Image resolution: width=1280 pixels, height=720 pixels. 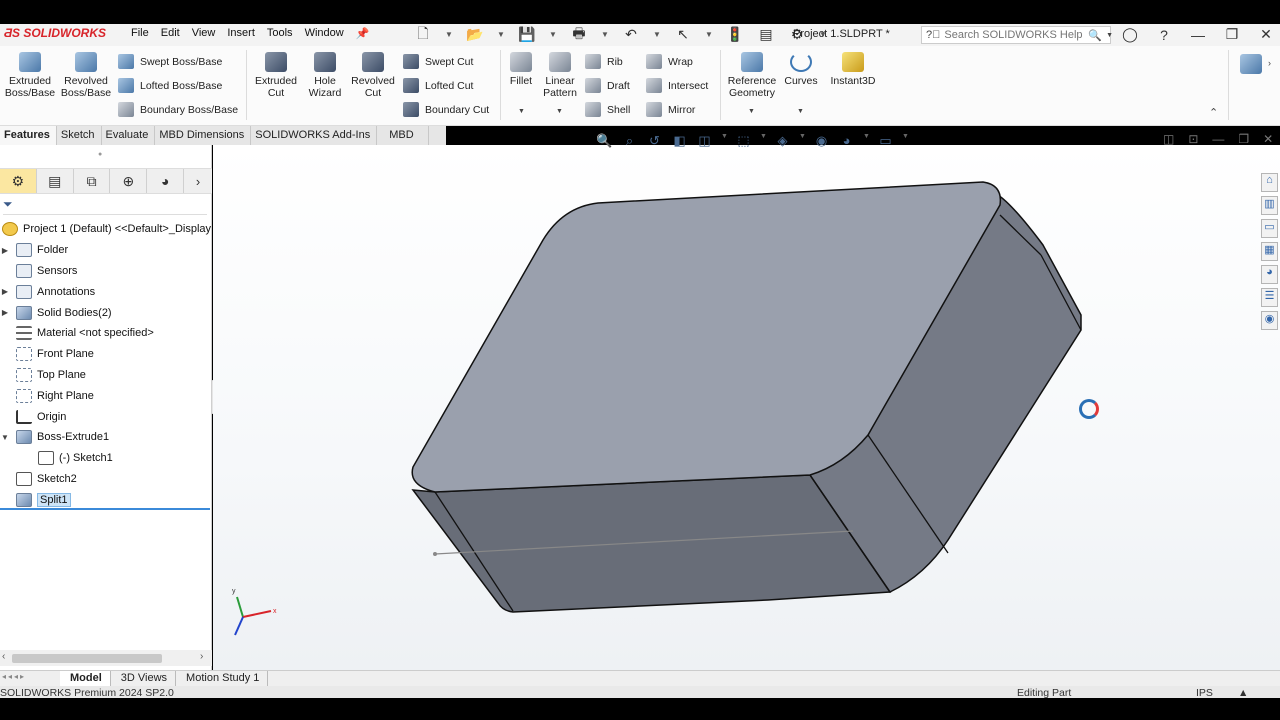 I want to click on display-manager-tab-icon: ◕, so click(x=166, y=181).